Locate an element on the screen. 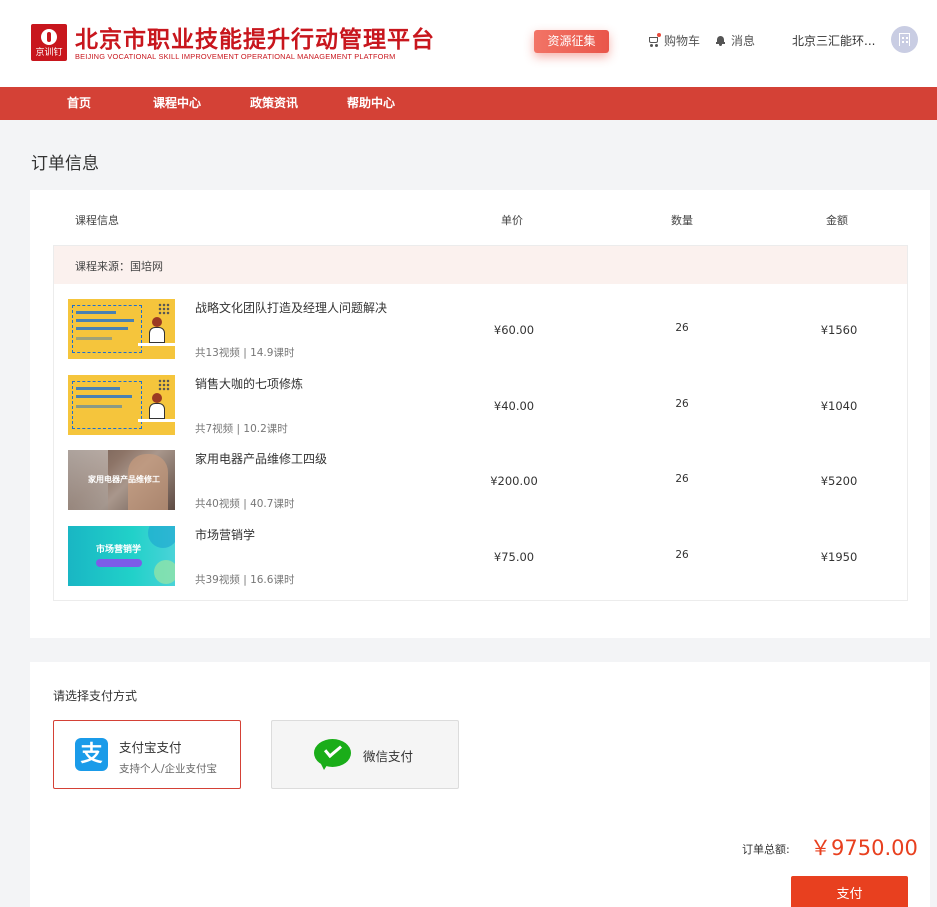 The height and width of the screenshot is (907, 937). unit-price: ¥60.00 is located at coordinates (514, 330).